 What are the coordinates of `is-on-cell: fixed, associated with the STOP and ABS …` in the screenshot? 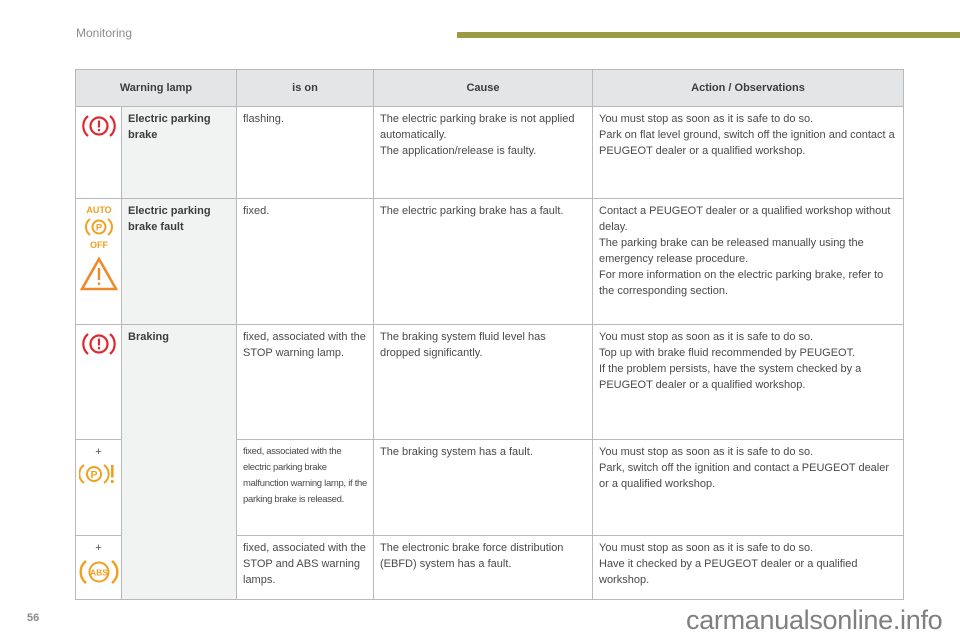 It's located at (305, 567).